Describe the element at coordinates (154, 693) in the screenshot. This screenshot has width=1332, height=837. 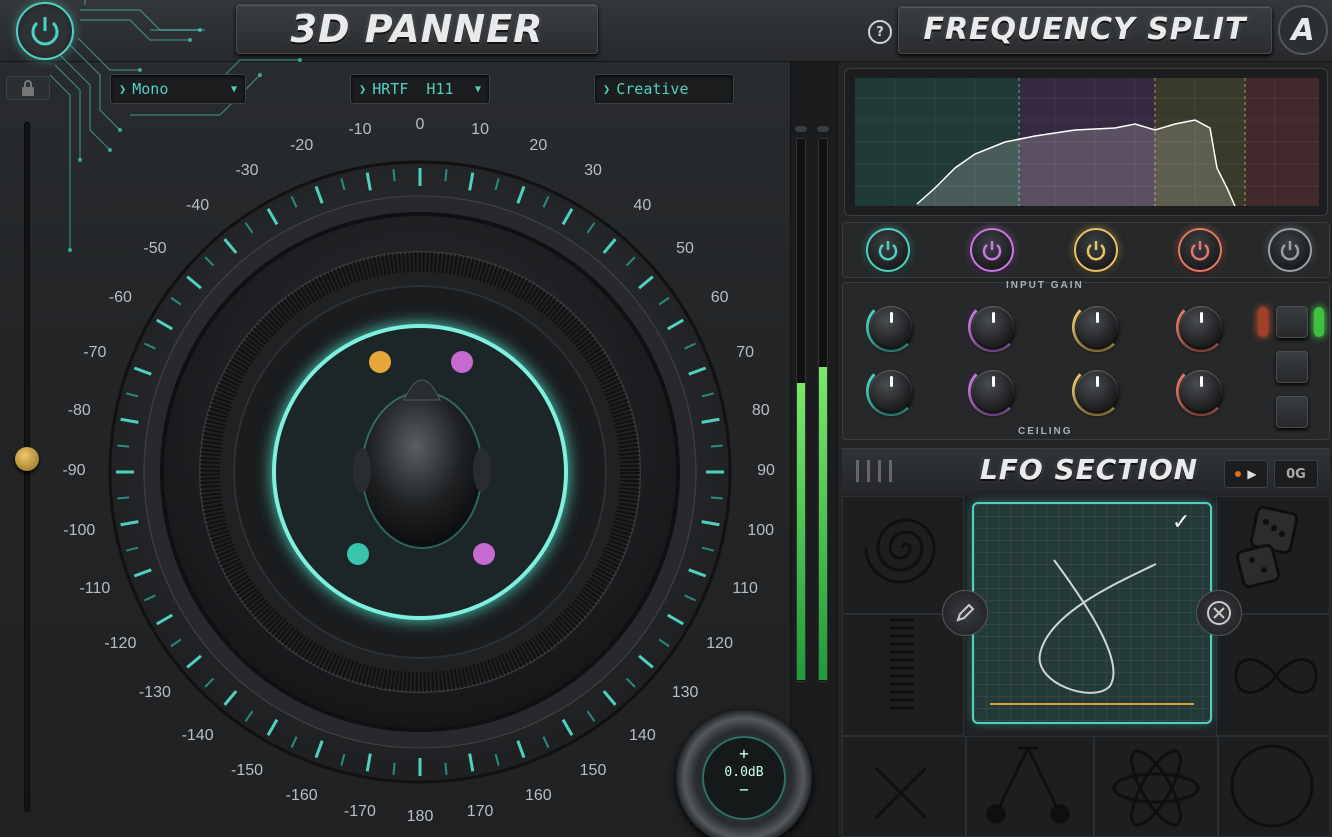
I see `dial-tick-label: -130` at that location.